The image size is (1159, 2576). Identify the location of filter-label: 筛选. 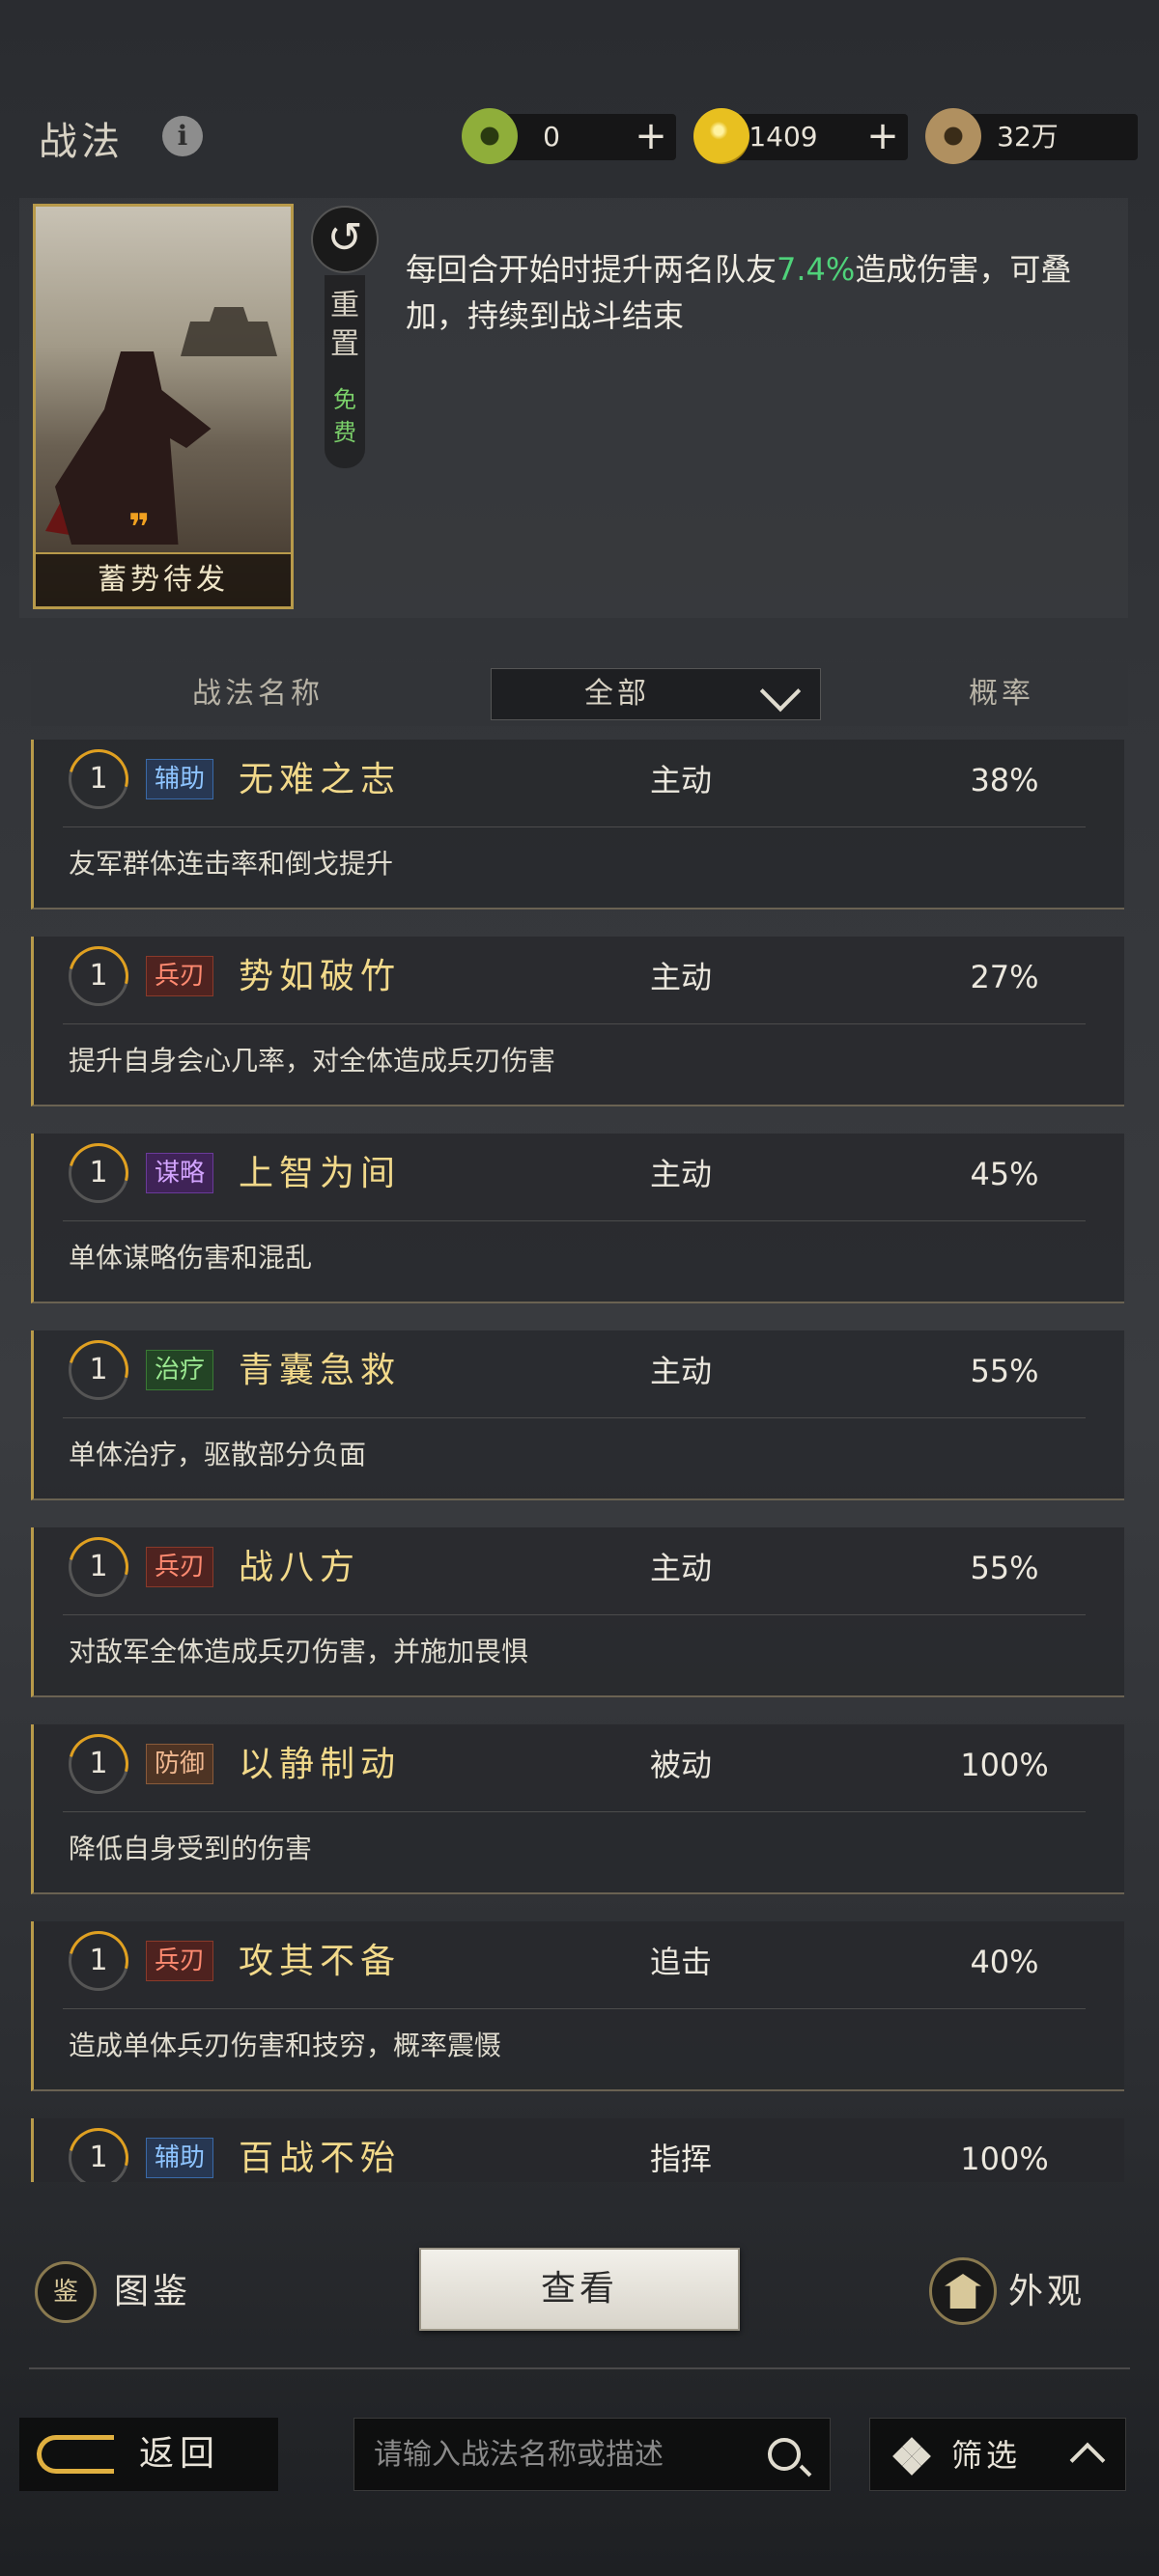
(986, 2456).